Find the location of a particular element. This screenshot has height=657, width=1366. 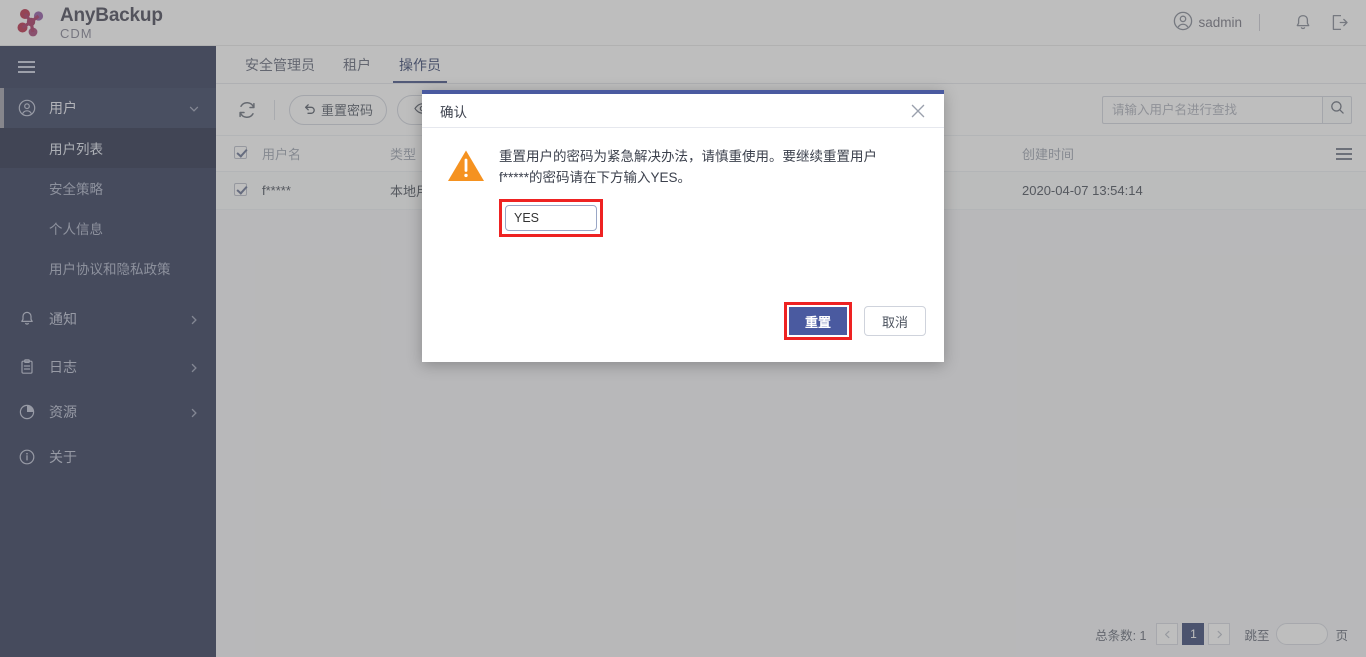

confirm-button-highlight: 重置 is located at coordinates (818, 321).